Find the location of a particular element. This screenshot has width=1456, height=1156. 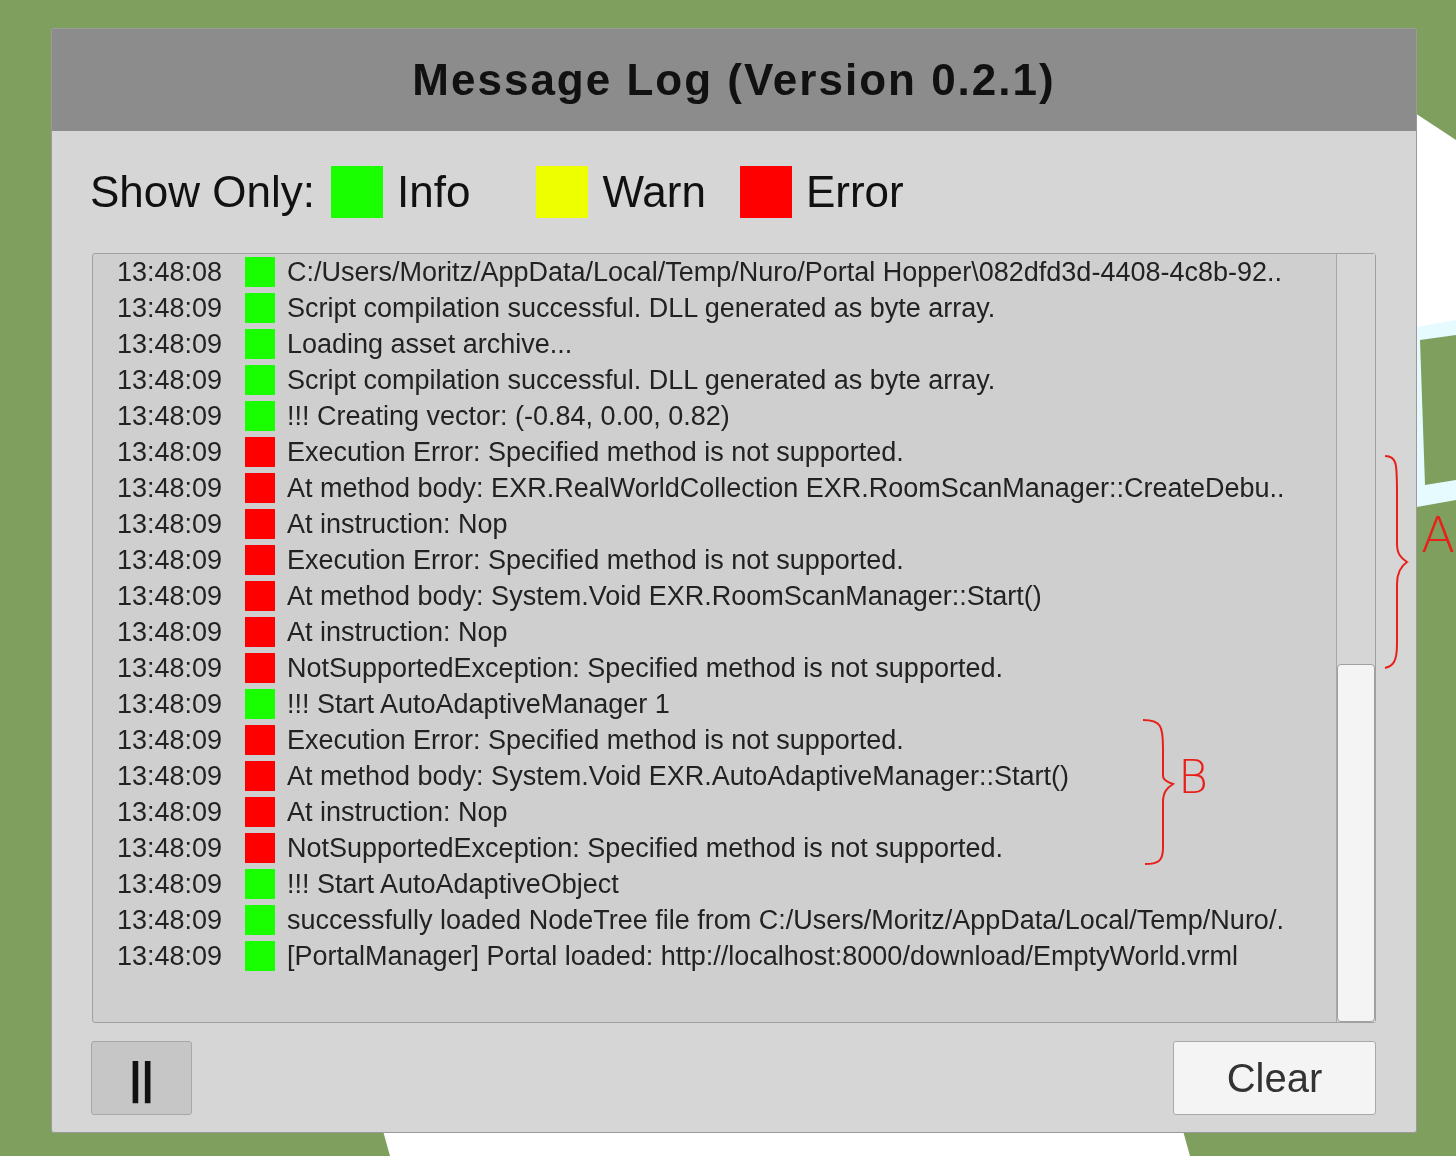

filter-label: Error is located at coordinates (854, 192).